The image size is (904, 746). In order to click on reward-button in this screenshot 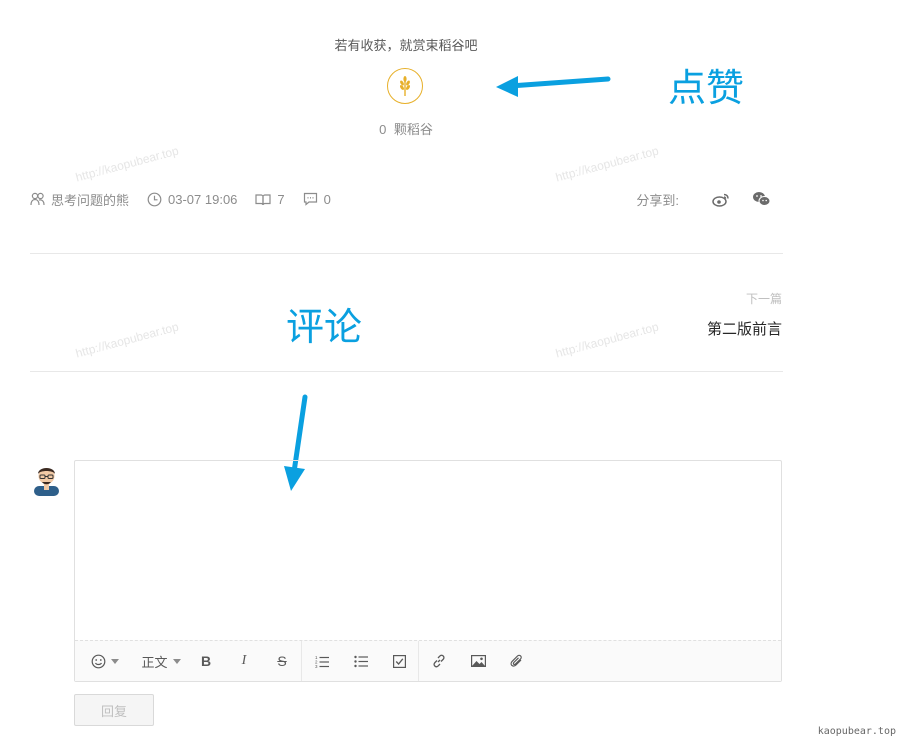, I will do `click(405, 86)`.